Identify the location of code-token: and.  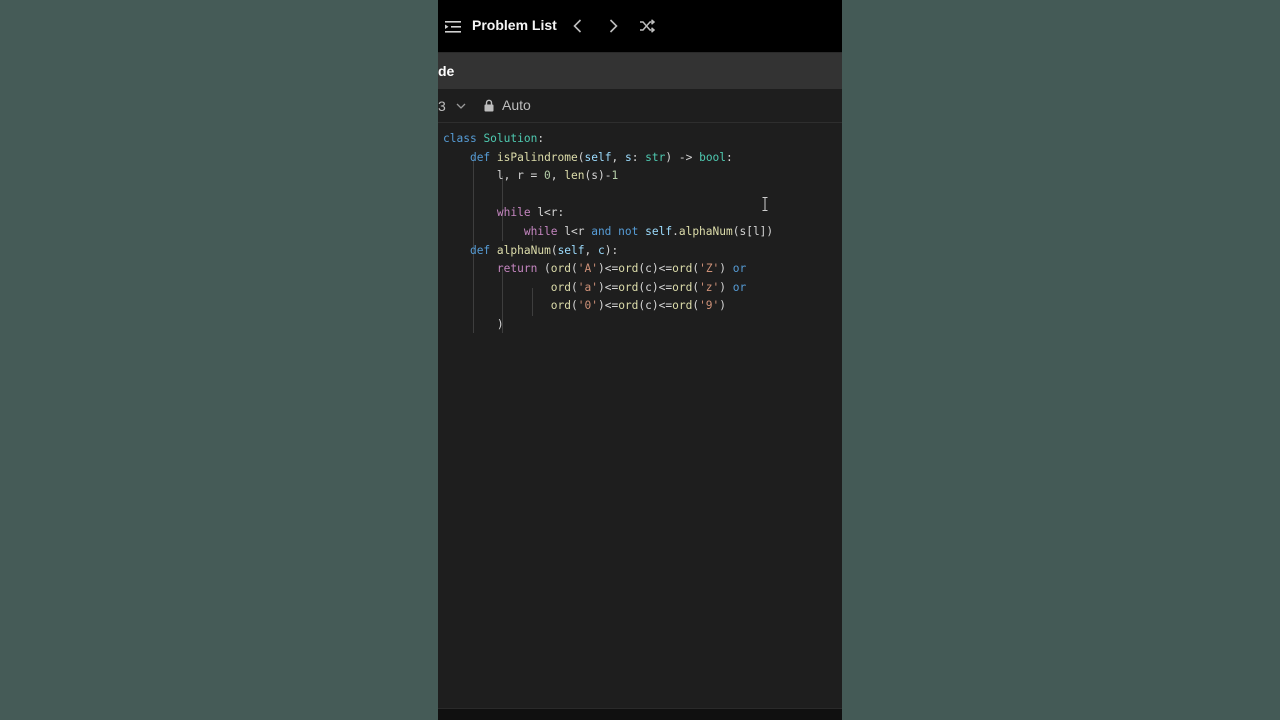
(601, 231).